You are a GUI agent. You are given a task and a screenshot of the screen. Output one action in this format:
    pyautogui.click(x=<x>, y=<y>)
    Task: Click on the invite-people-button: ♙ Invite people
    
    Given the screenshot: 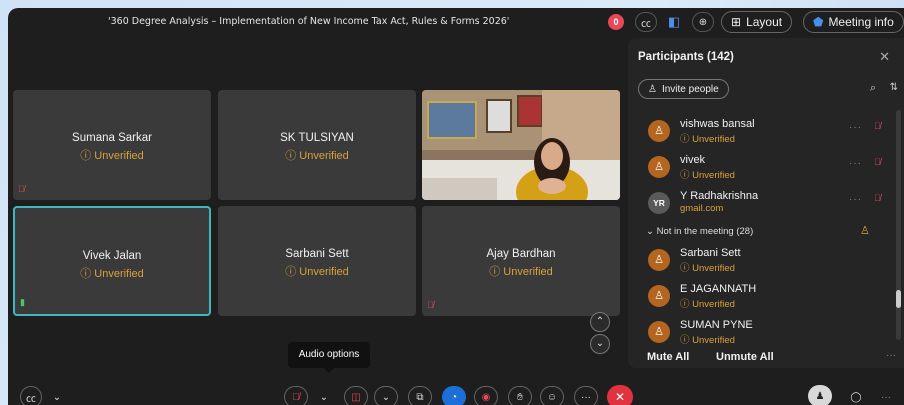 What is the action you would take?
    pyautogui.click(x=683, y=89)
    